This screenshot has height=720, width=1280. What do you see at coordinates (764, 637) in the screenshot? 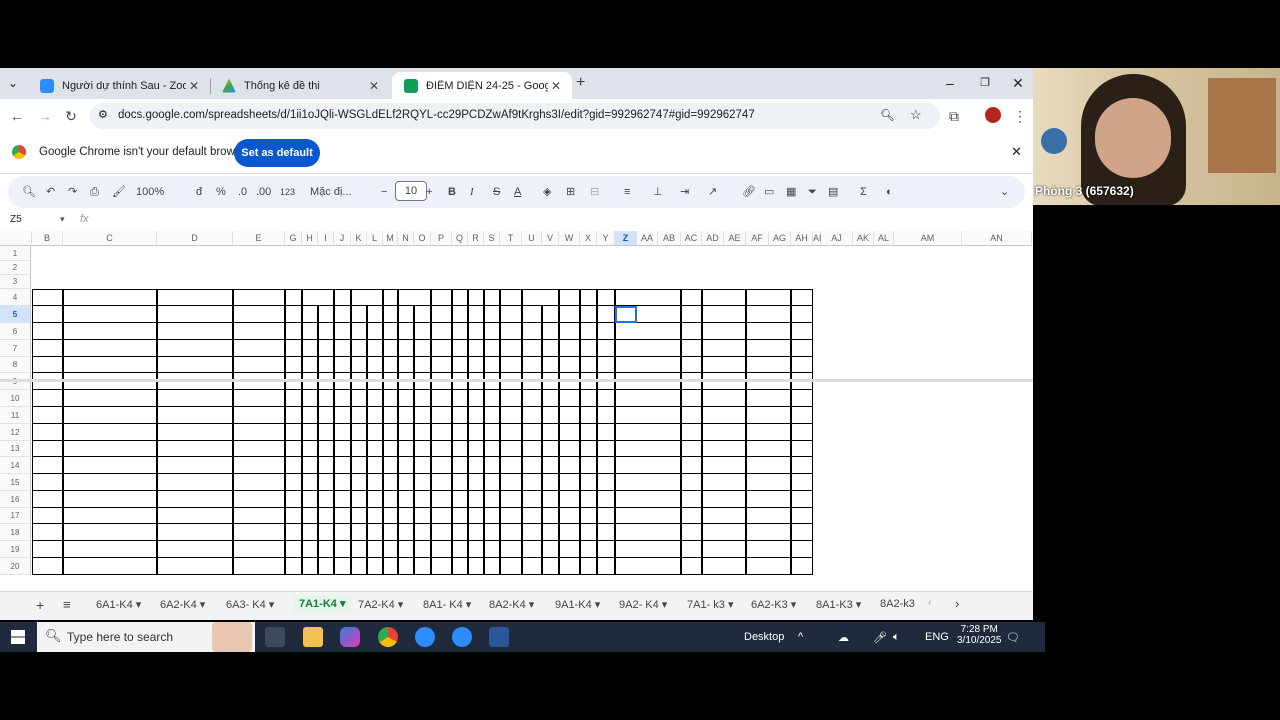
I see `desktop-label: Desktop` at bounding box center [764, 637].